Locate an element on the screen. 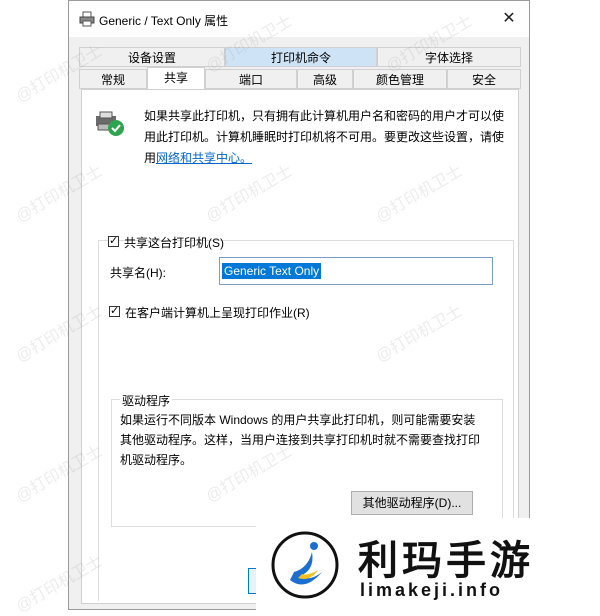  share-printer-label: 共享这台打印机(S) is located at coordinates (174, 243).